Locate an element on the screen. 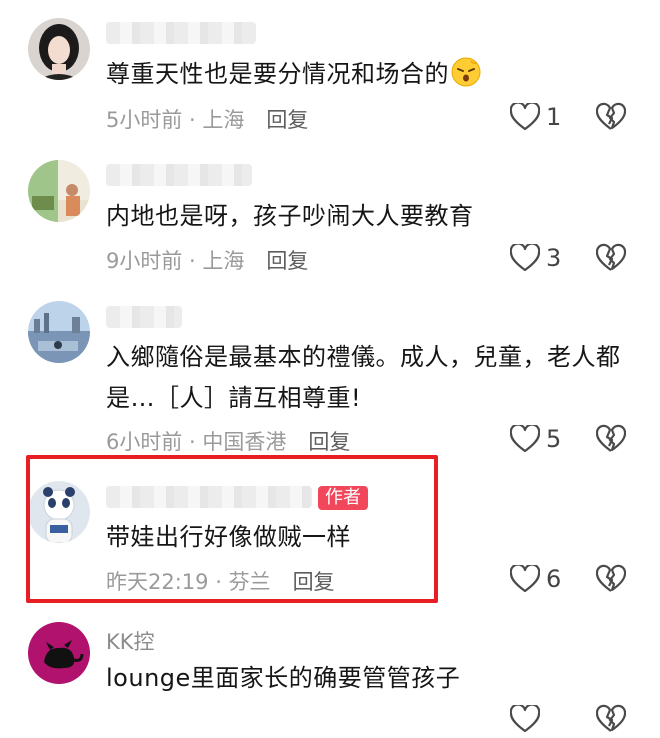  comment-location: 中国香港 is located at coordinates (244, 442).